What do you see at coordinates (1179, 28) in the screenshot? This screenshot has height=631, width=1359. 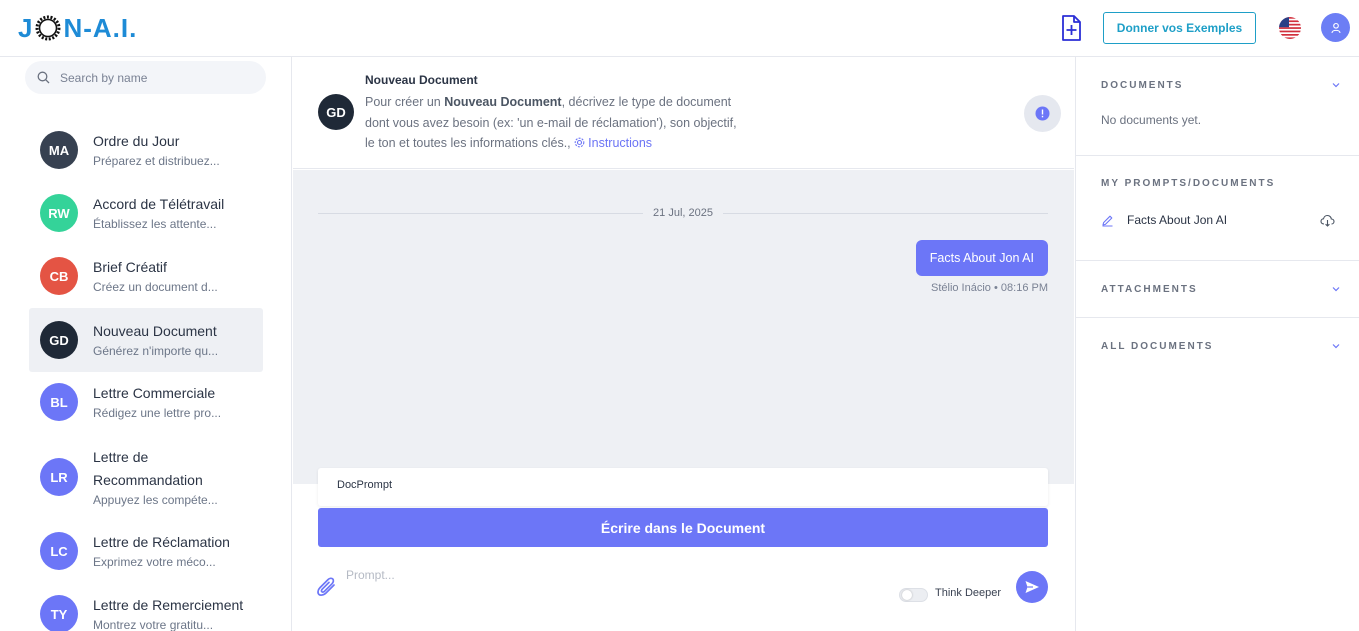 I see `give-examples-button: Donner vos Exemples` at bounding box center [1179, 28].